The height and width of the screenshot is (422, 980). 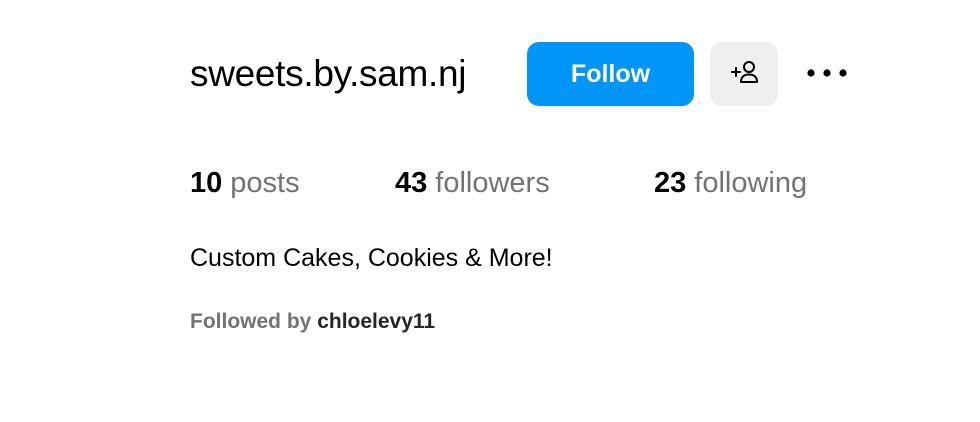 I want to click on followed-by-users: chloelevy11, so click(x=376, y=321).